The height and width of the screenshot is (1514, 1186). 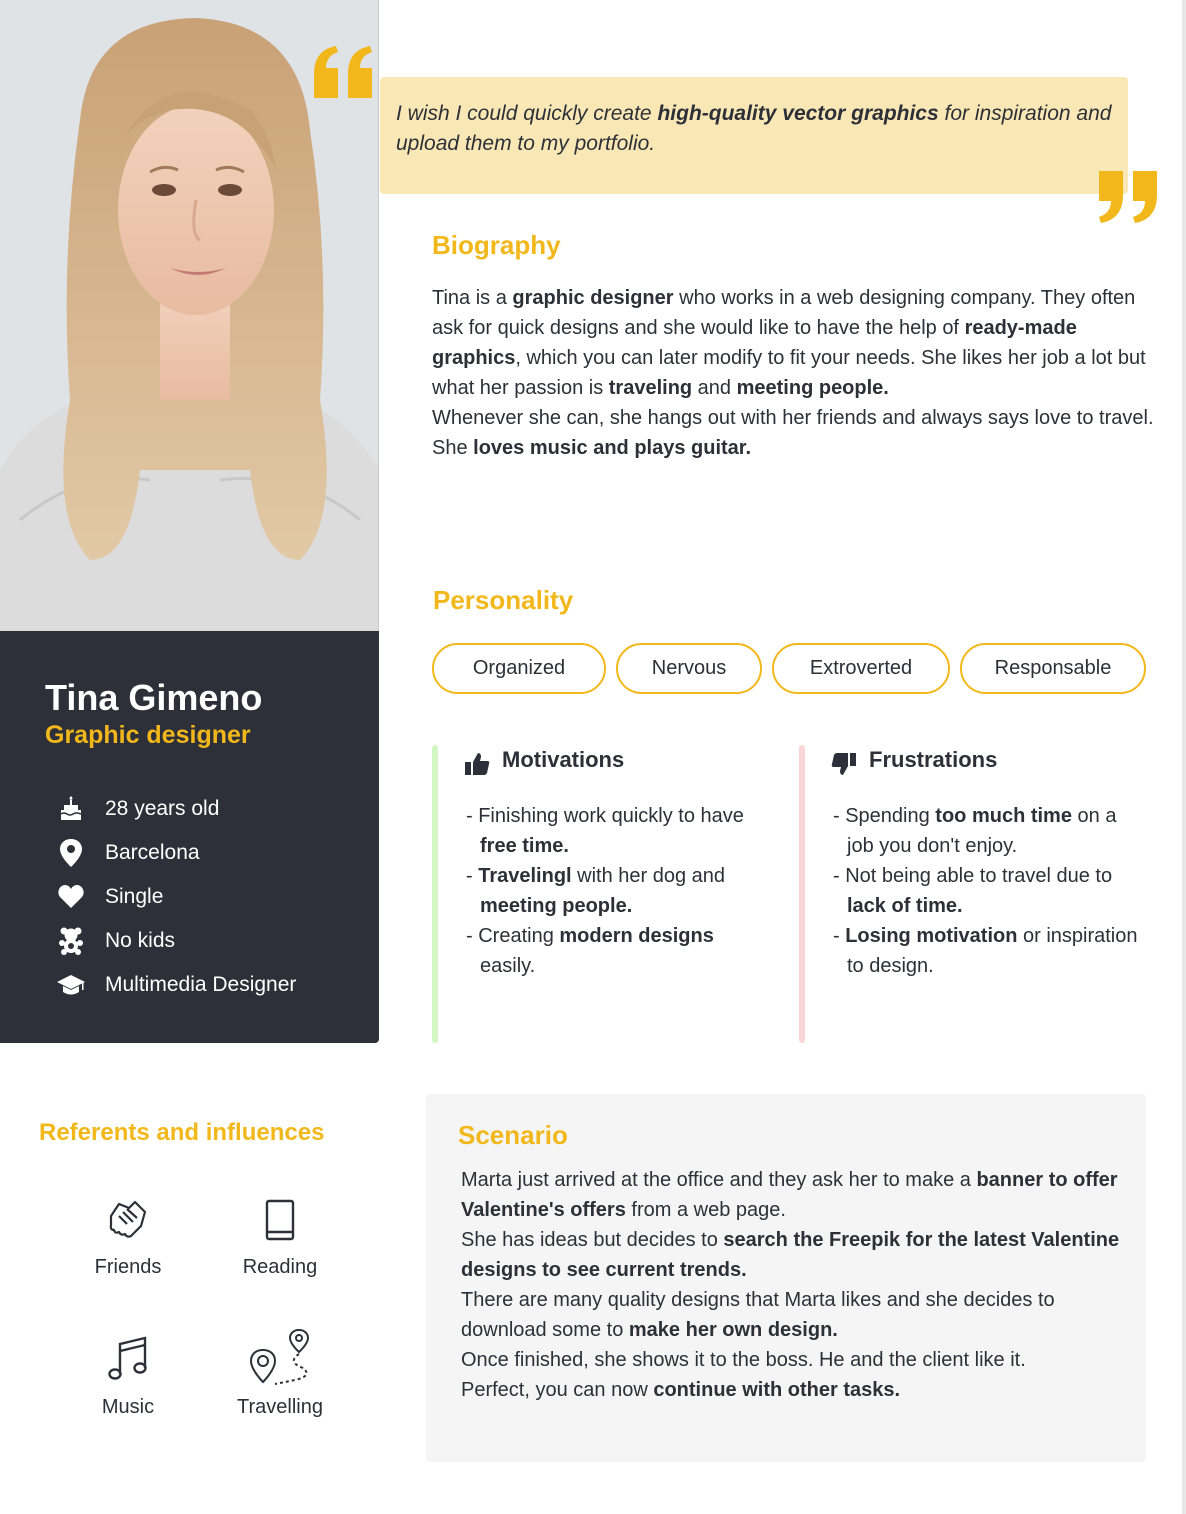 What do you see at coordinates (525, 876) in the screenshot?
I see `text-highlight: Travelingl` at bounding box center [525, 876].